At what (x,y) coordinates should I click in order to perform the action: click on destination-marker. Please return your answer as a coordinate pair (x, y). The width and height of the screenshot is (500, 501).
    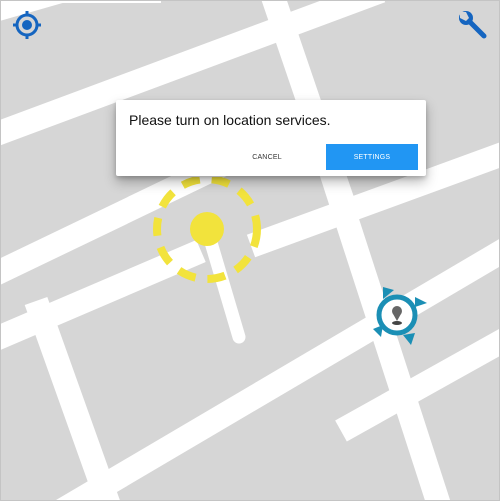
    Looking at the image, I should click on (399, 316).